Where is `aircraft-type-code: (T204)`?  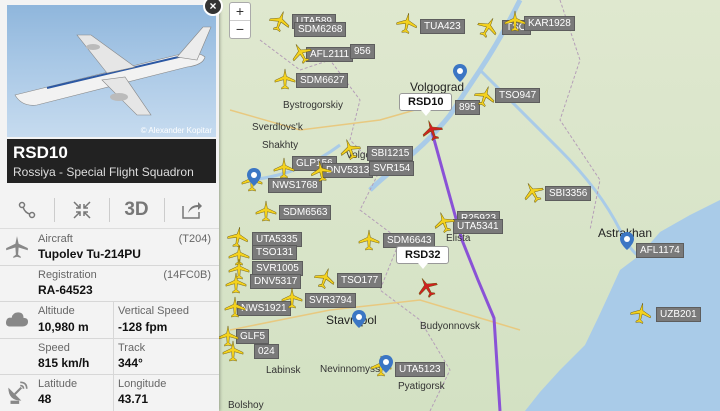
aircraft-type-code: (T204) is located at coordinates (194, 239).